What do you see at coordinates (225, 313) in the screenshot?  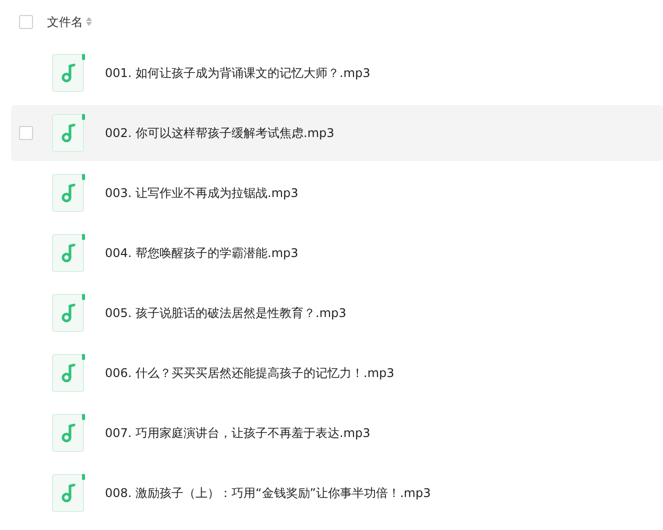 I see `file-name: 005. 孩子说脏话的破法居然是性教育？.mp3` at bounding box center [225, 313].